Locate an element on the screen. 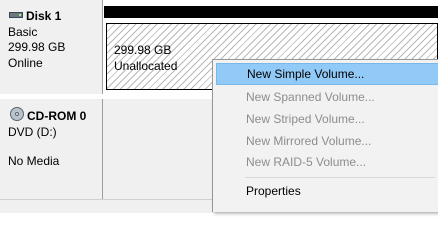 The height and width of the screenshot is (240, 438). disk-1-label-panel: Disk 1 Basic 299.98 GB Online is located at coordinates (51, 47).